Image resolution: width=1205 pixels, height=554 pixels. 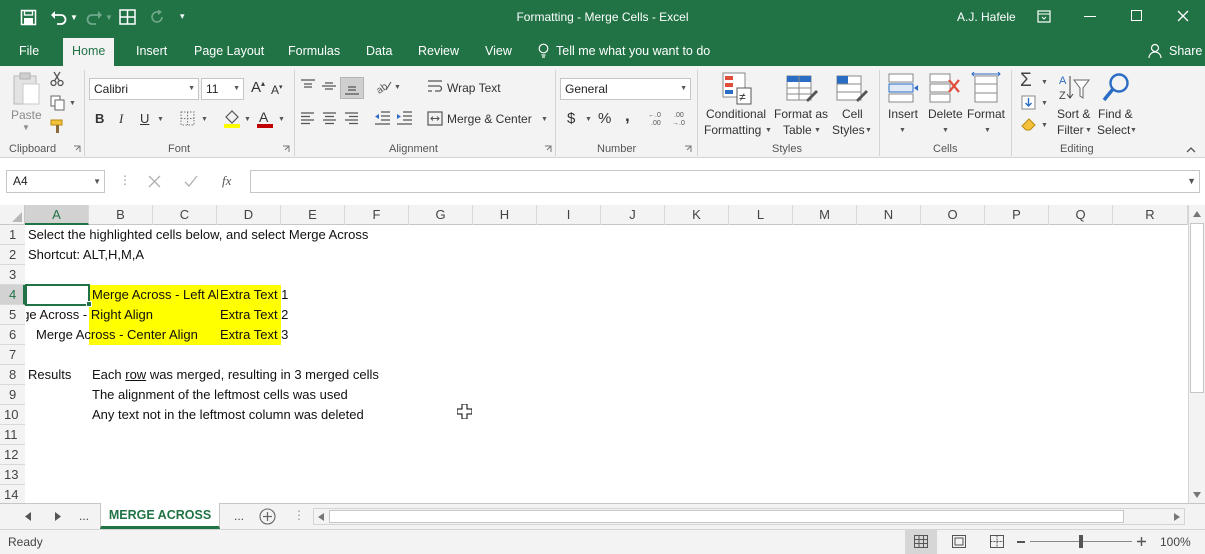 I want to click on cell-d4: Extra Text 1, so click(x=254, y=295).